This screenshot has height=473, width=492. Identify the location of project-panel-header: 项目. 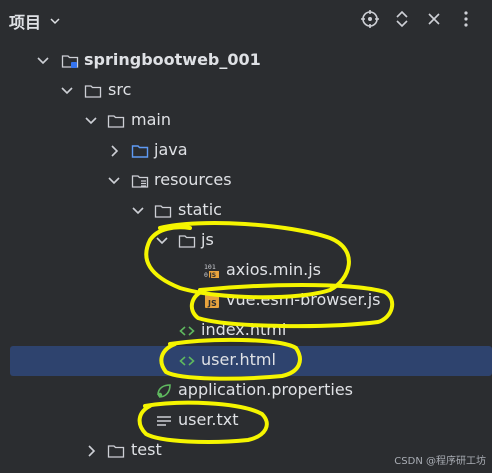
(246, 20).